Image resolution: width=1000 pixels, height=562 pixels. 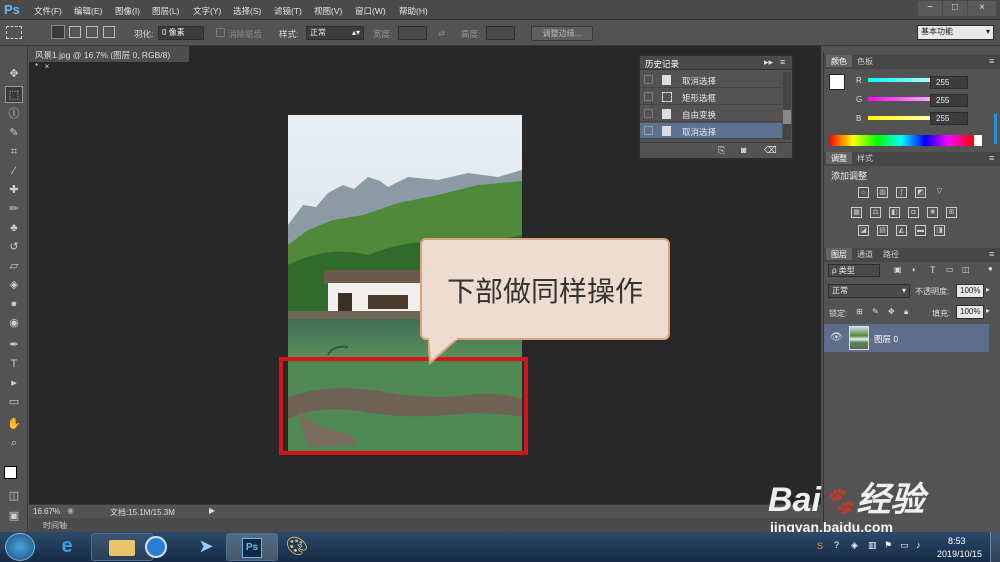 I want to click on clone-stamp-icon: ♣, so click(x=14, y=228).